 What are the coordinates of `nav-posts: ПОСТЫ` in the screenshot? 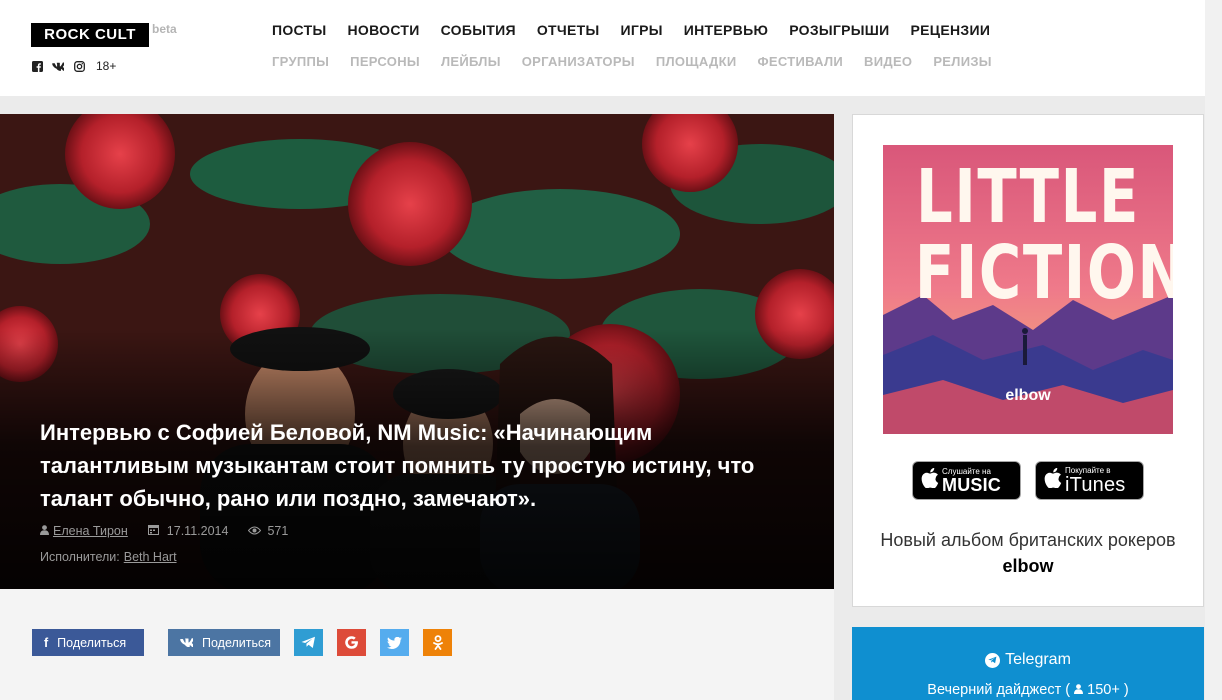 It's located at (299, 30).